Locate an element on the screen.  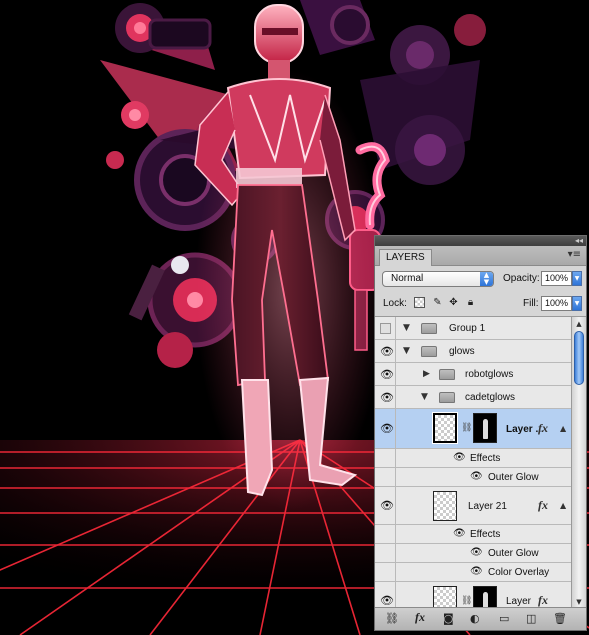
panel-titlebar: ◂◂ is located at coordinates (480, 241).